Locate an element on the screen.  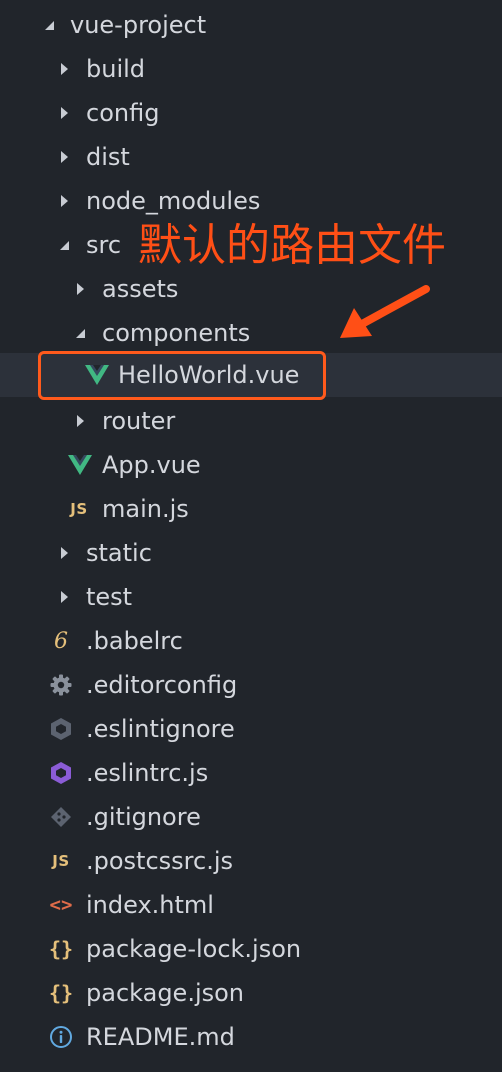
tree-item-label: static is located at coordinates (119, 553).